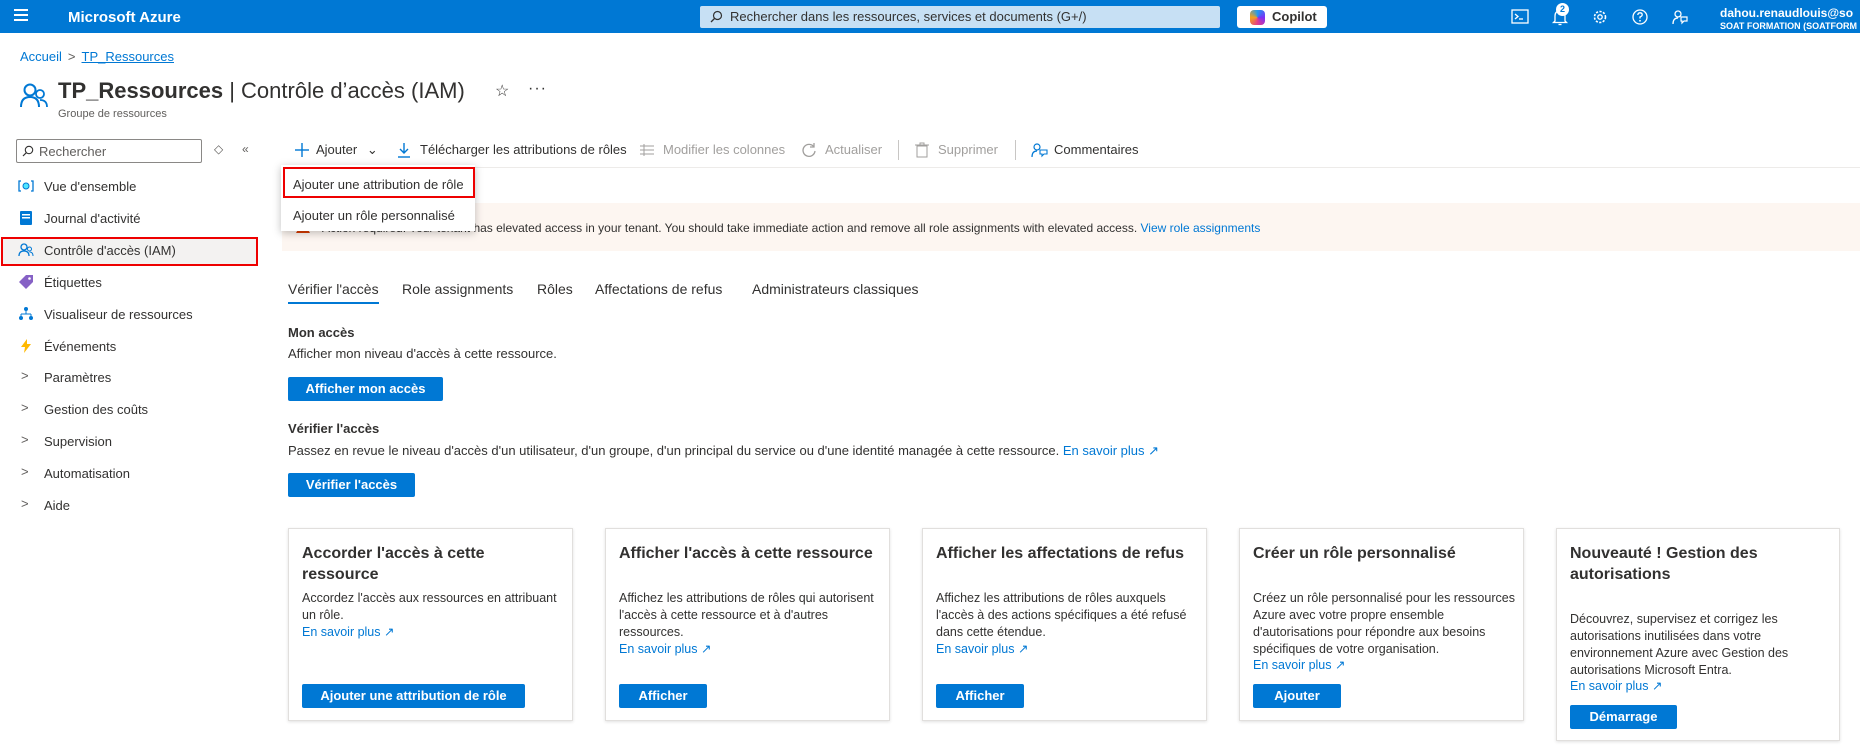  I want to click on favorite-star-icon: ☆, so click(502, 91).